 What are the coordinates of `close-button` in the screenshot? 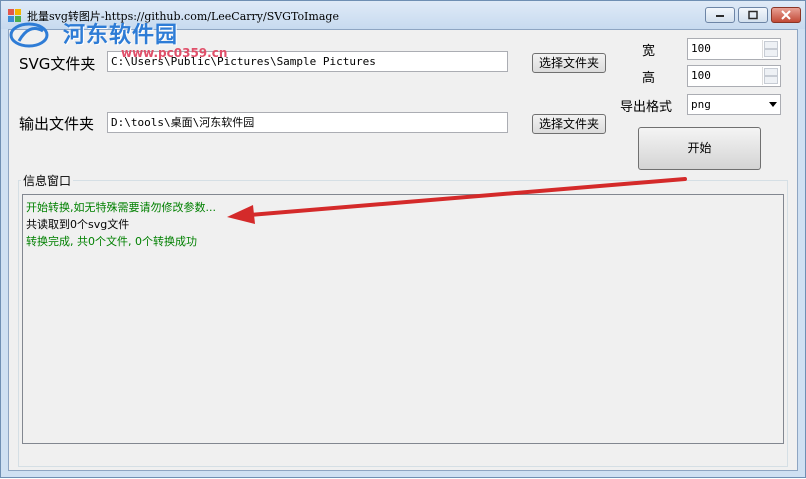 It's located at (786, 15).